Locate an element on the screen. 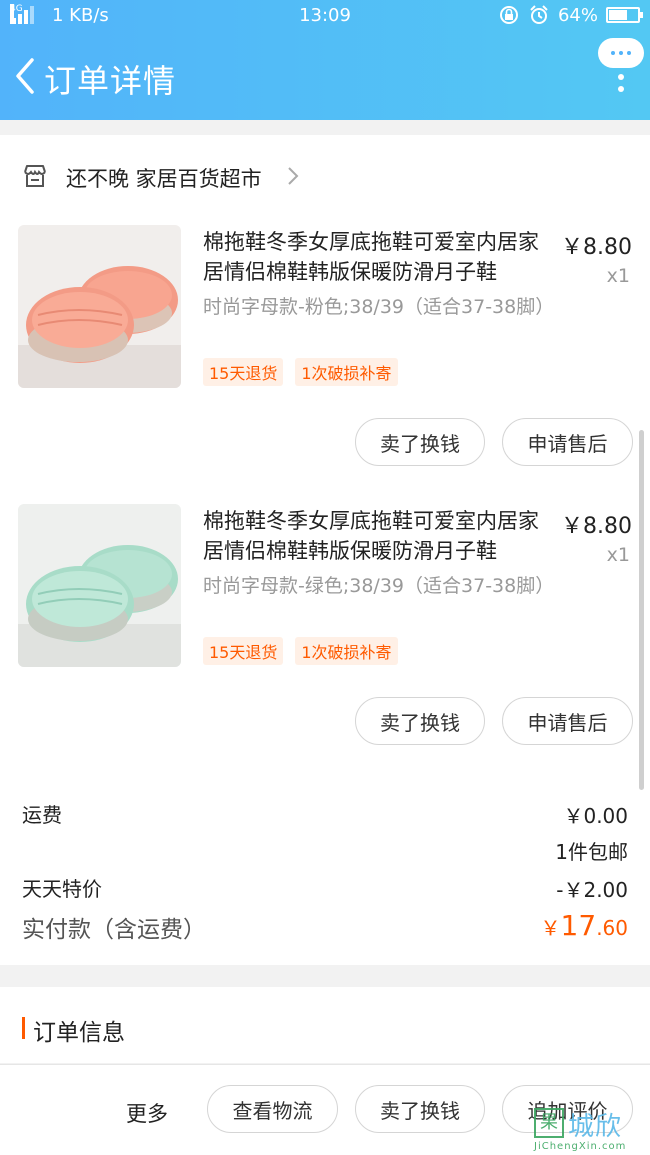  watermark-logo: 果 城欣 JiChengXin.com is located at coordinates (591, 1131).